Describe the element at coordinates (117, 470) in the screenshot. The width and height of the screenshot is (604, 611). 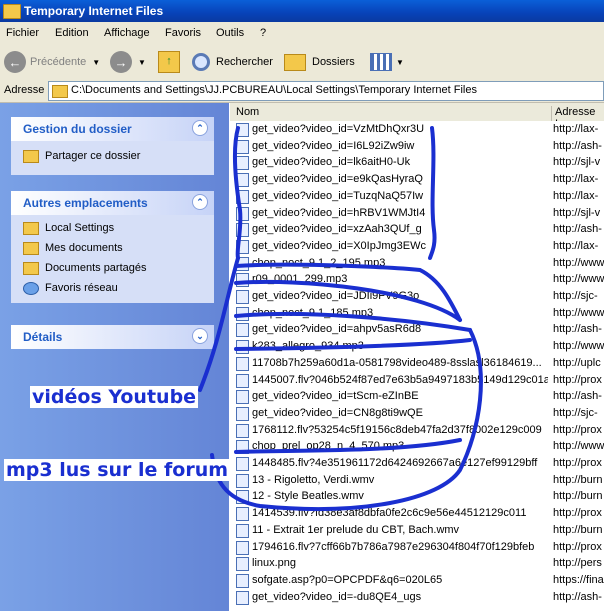
I see `annotation-mp3: mp3 lus sur le forum` at that location.